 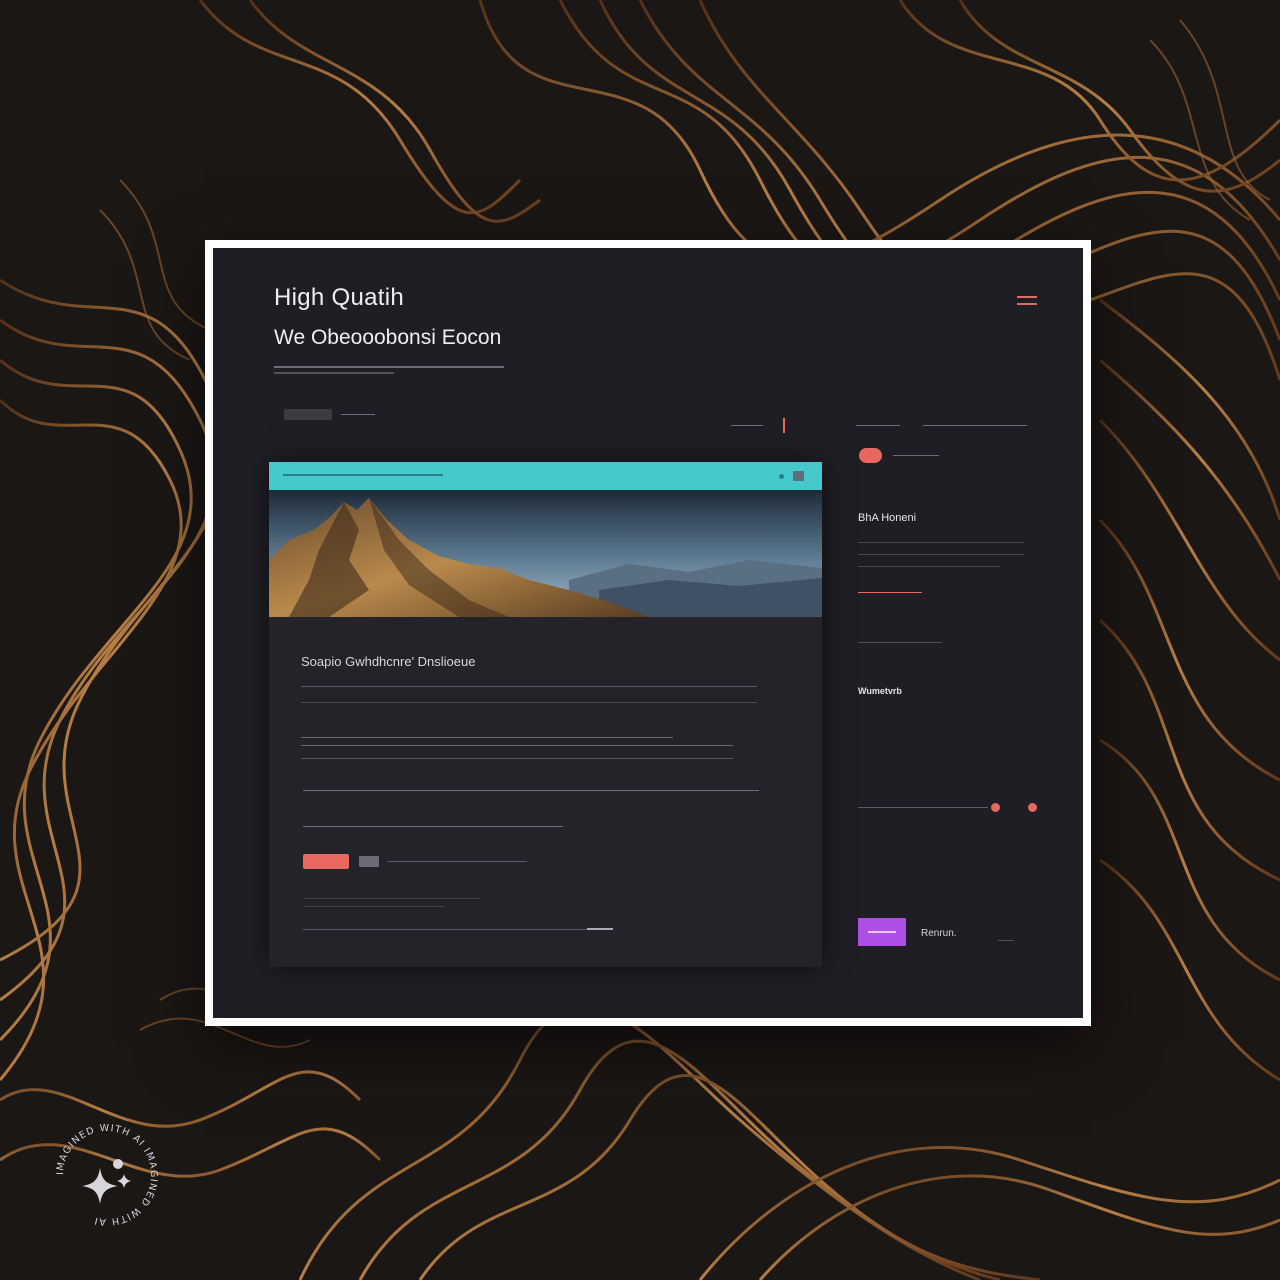 What do you see at coordinates (369, 861) in the screenshot?
I see `secondary-button` at bounding box center [369, 861].